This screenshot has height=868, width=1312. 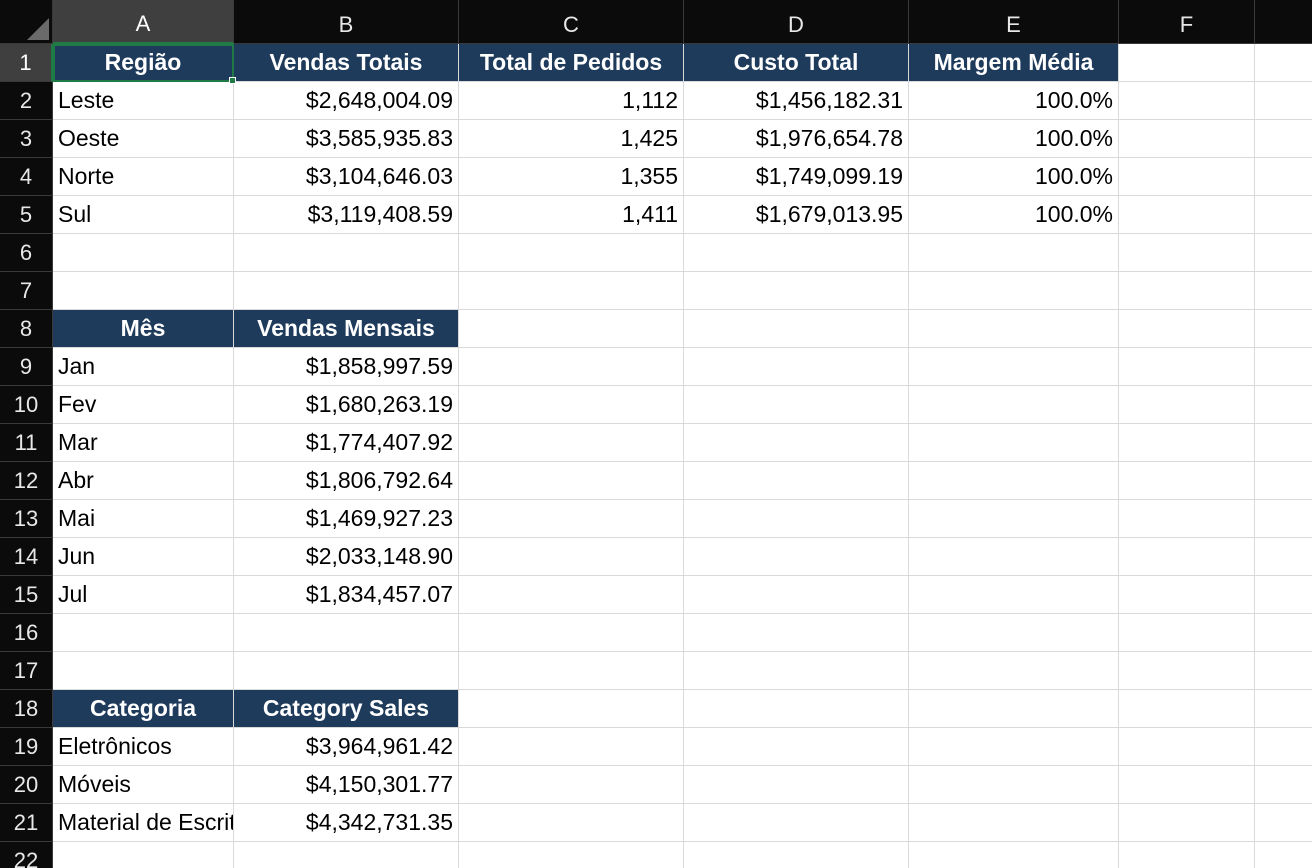 I want to click on cell-f14, so click(x=1187, y=557).